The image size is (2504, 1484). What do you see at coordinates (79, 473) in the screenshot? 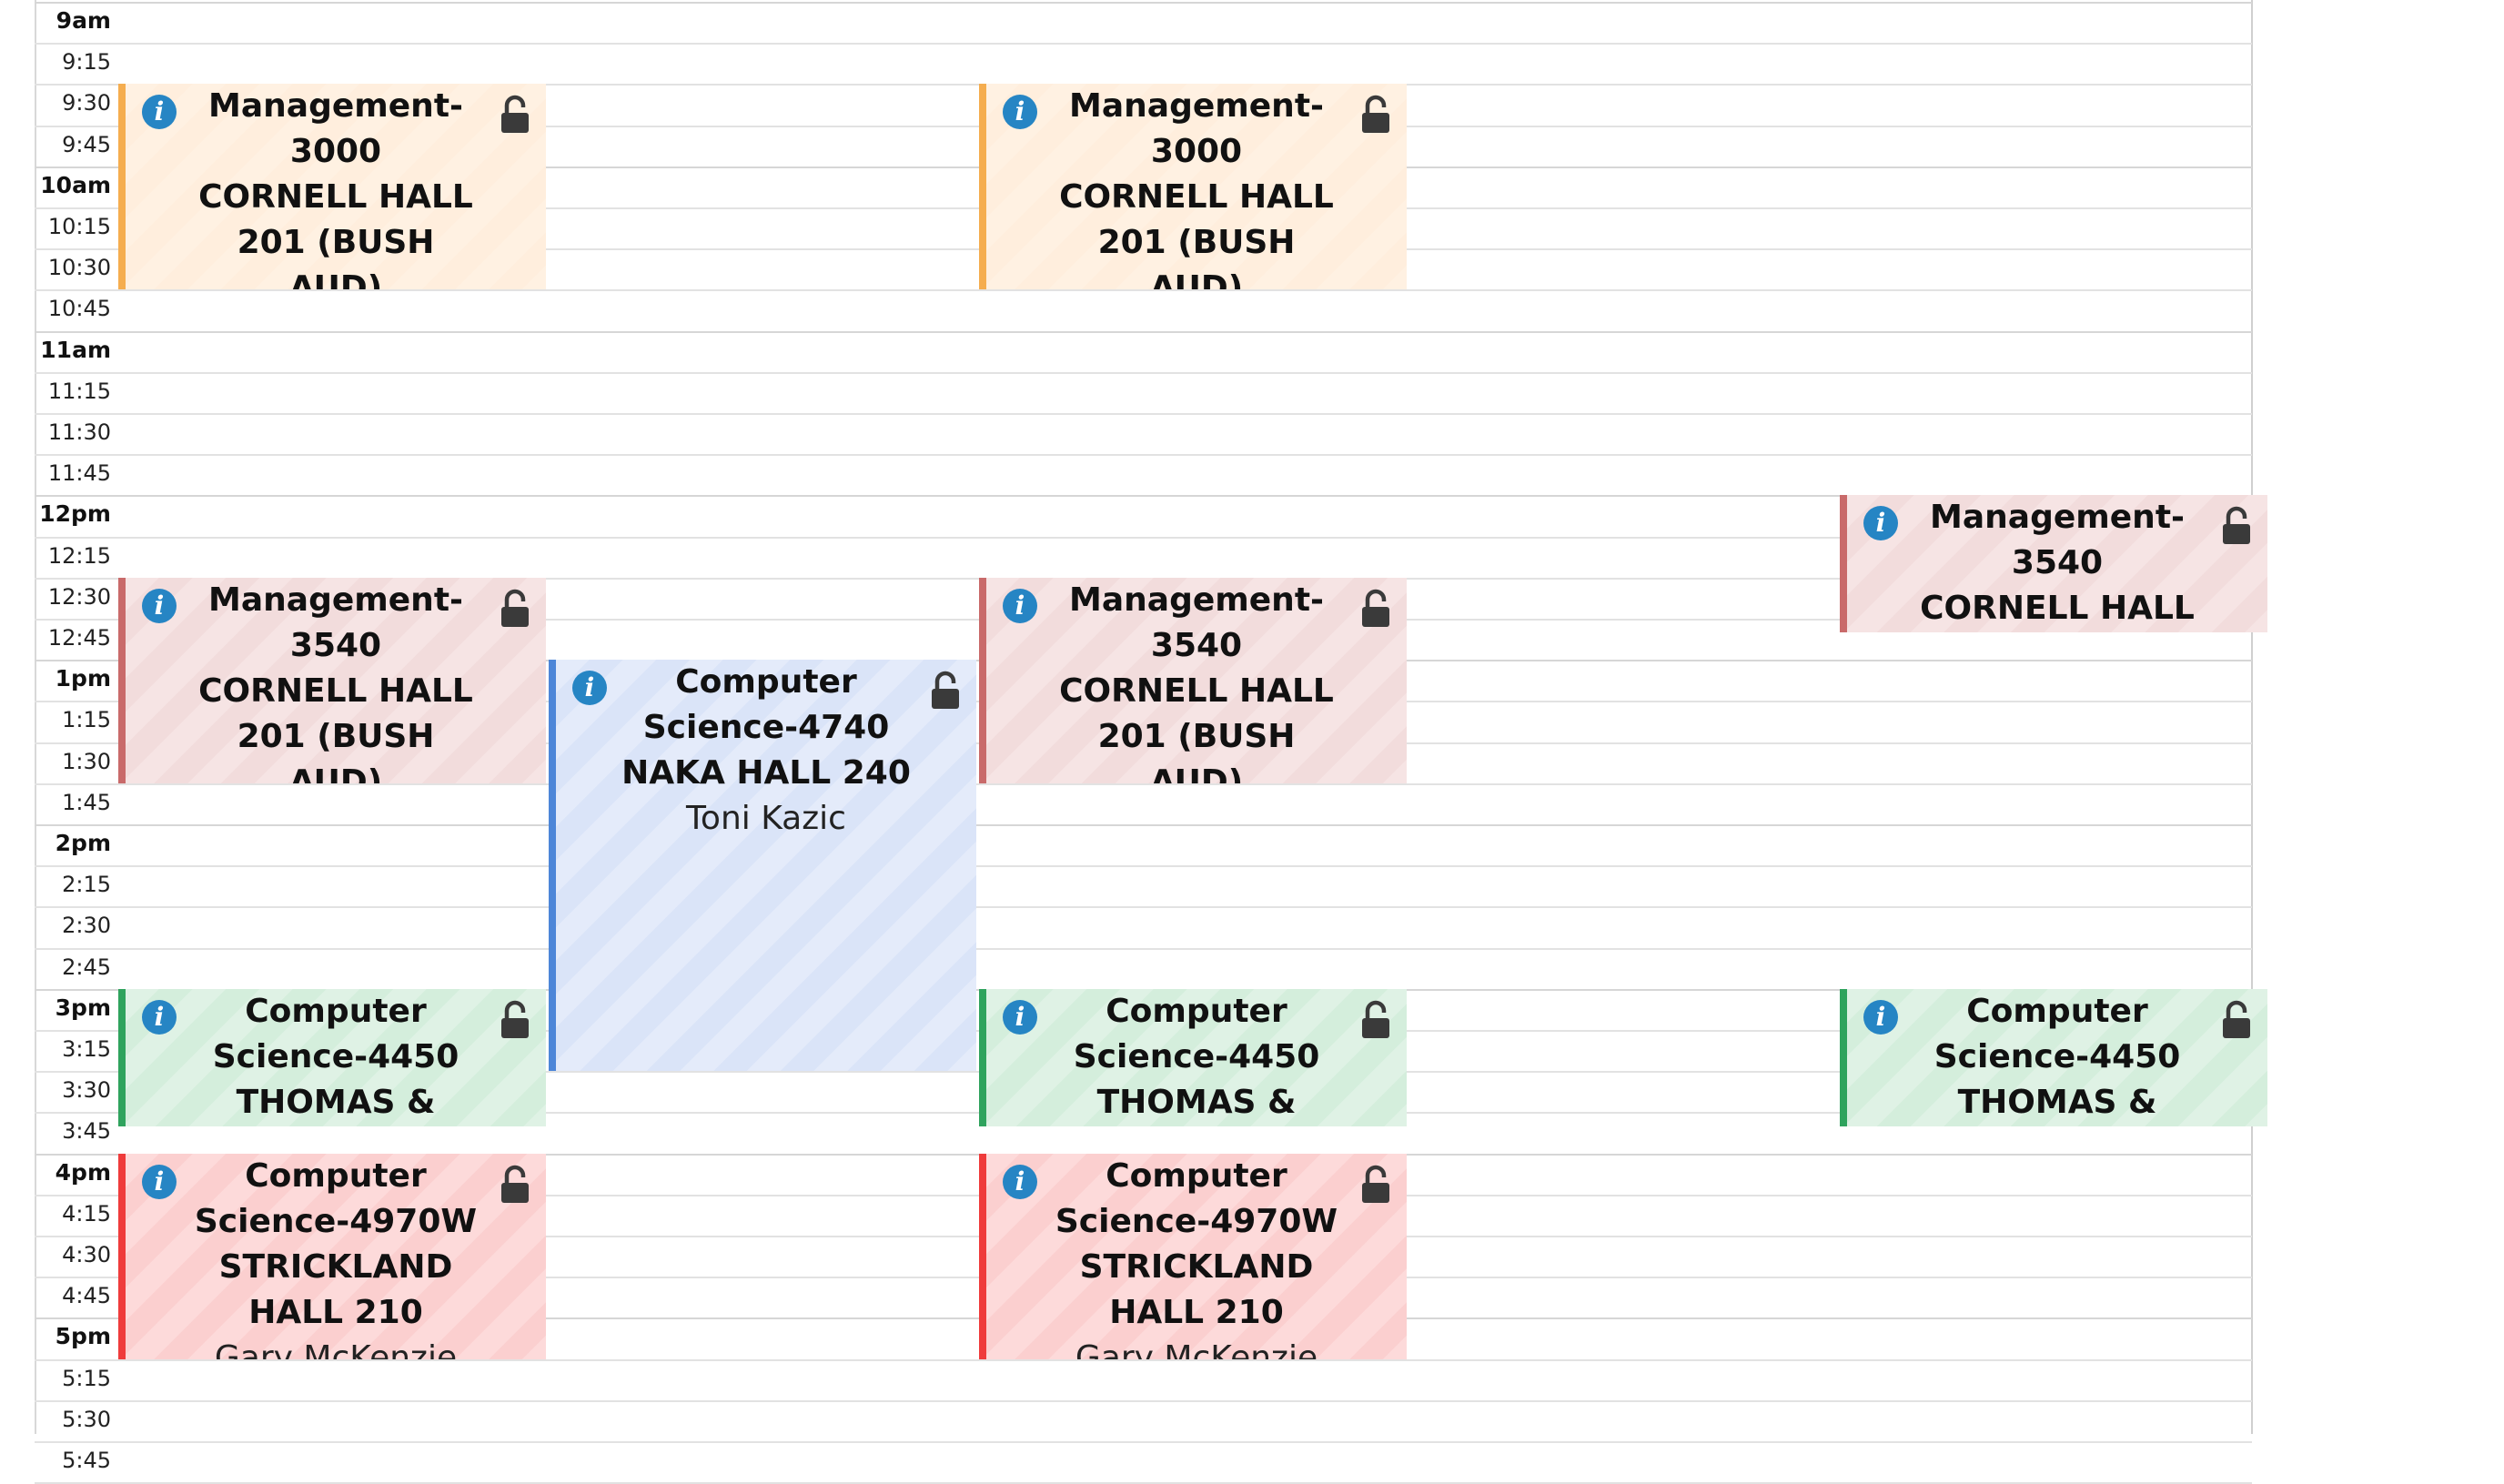
I see `time-label: 11:45` at bounding box center [79, 473].